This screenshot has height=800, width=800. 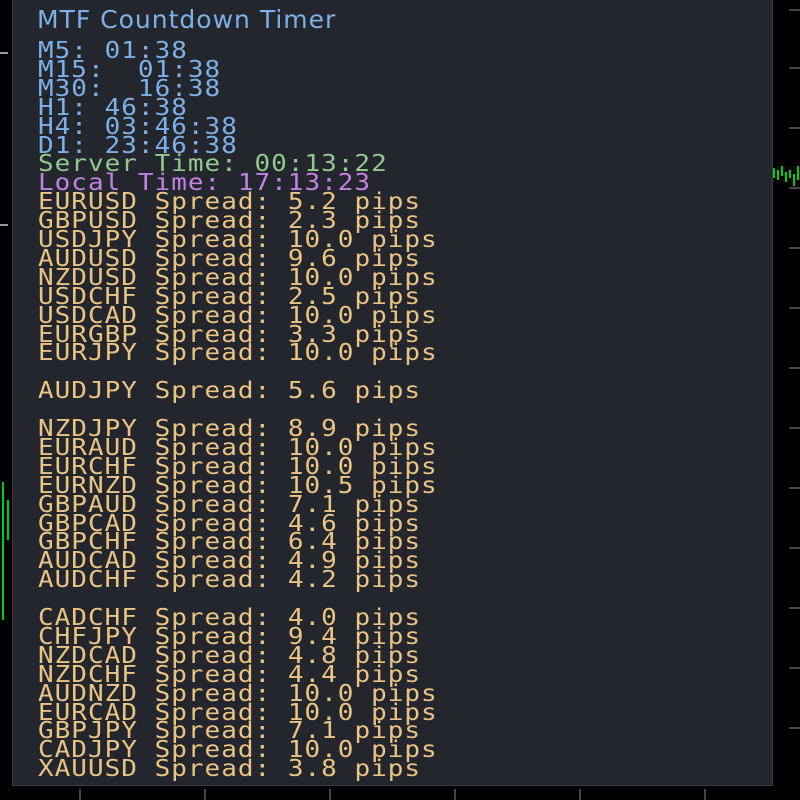 What do you see at coordinates (88, 769) in the screenshot?
I see `symbol-name: XAUUSD` at bounding box center [88, 769].